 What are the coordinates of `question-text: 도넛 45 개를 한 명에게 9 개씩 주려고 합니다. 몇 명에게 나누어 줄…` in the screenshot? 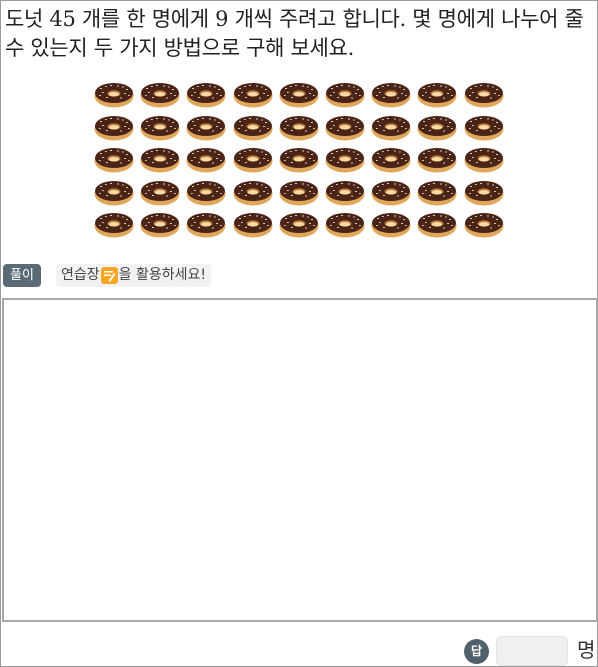 It's located at (294, 33).